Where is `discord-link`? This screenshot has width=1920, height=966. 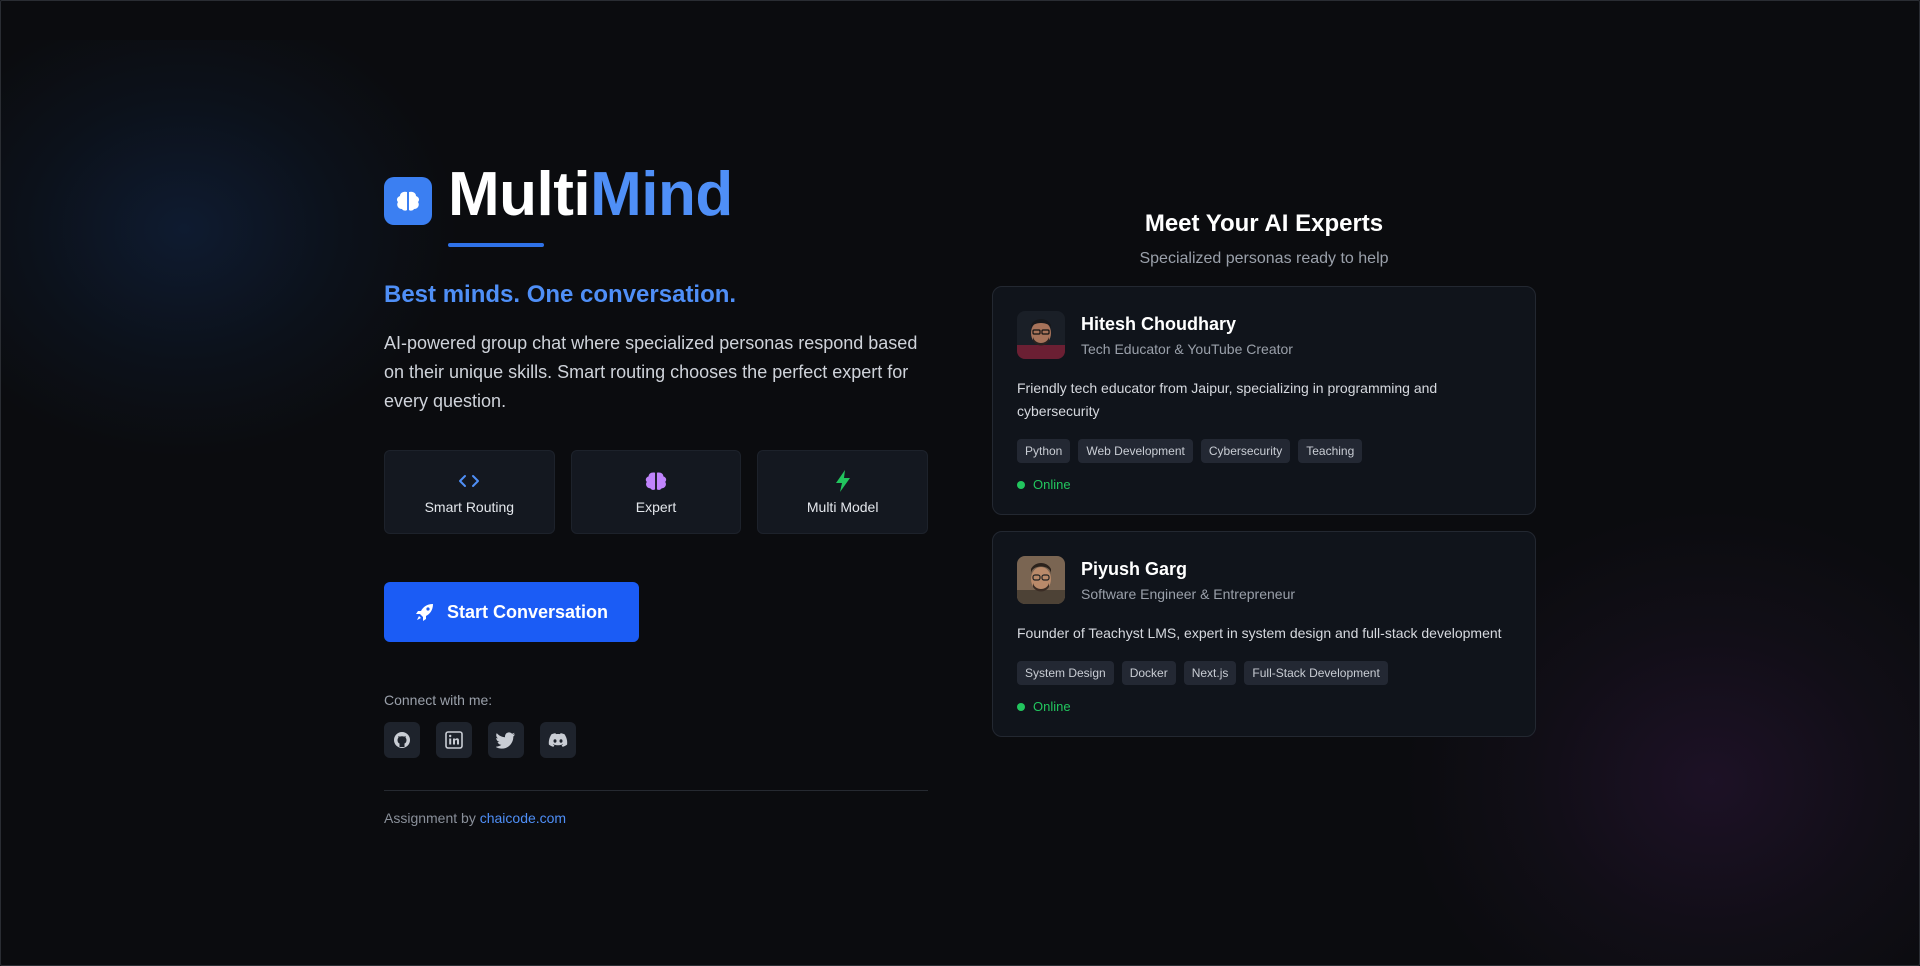
discord-link is located at coordinates (558, 740).